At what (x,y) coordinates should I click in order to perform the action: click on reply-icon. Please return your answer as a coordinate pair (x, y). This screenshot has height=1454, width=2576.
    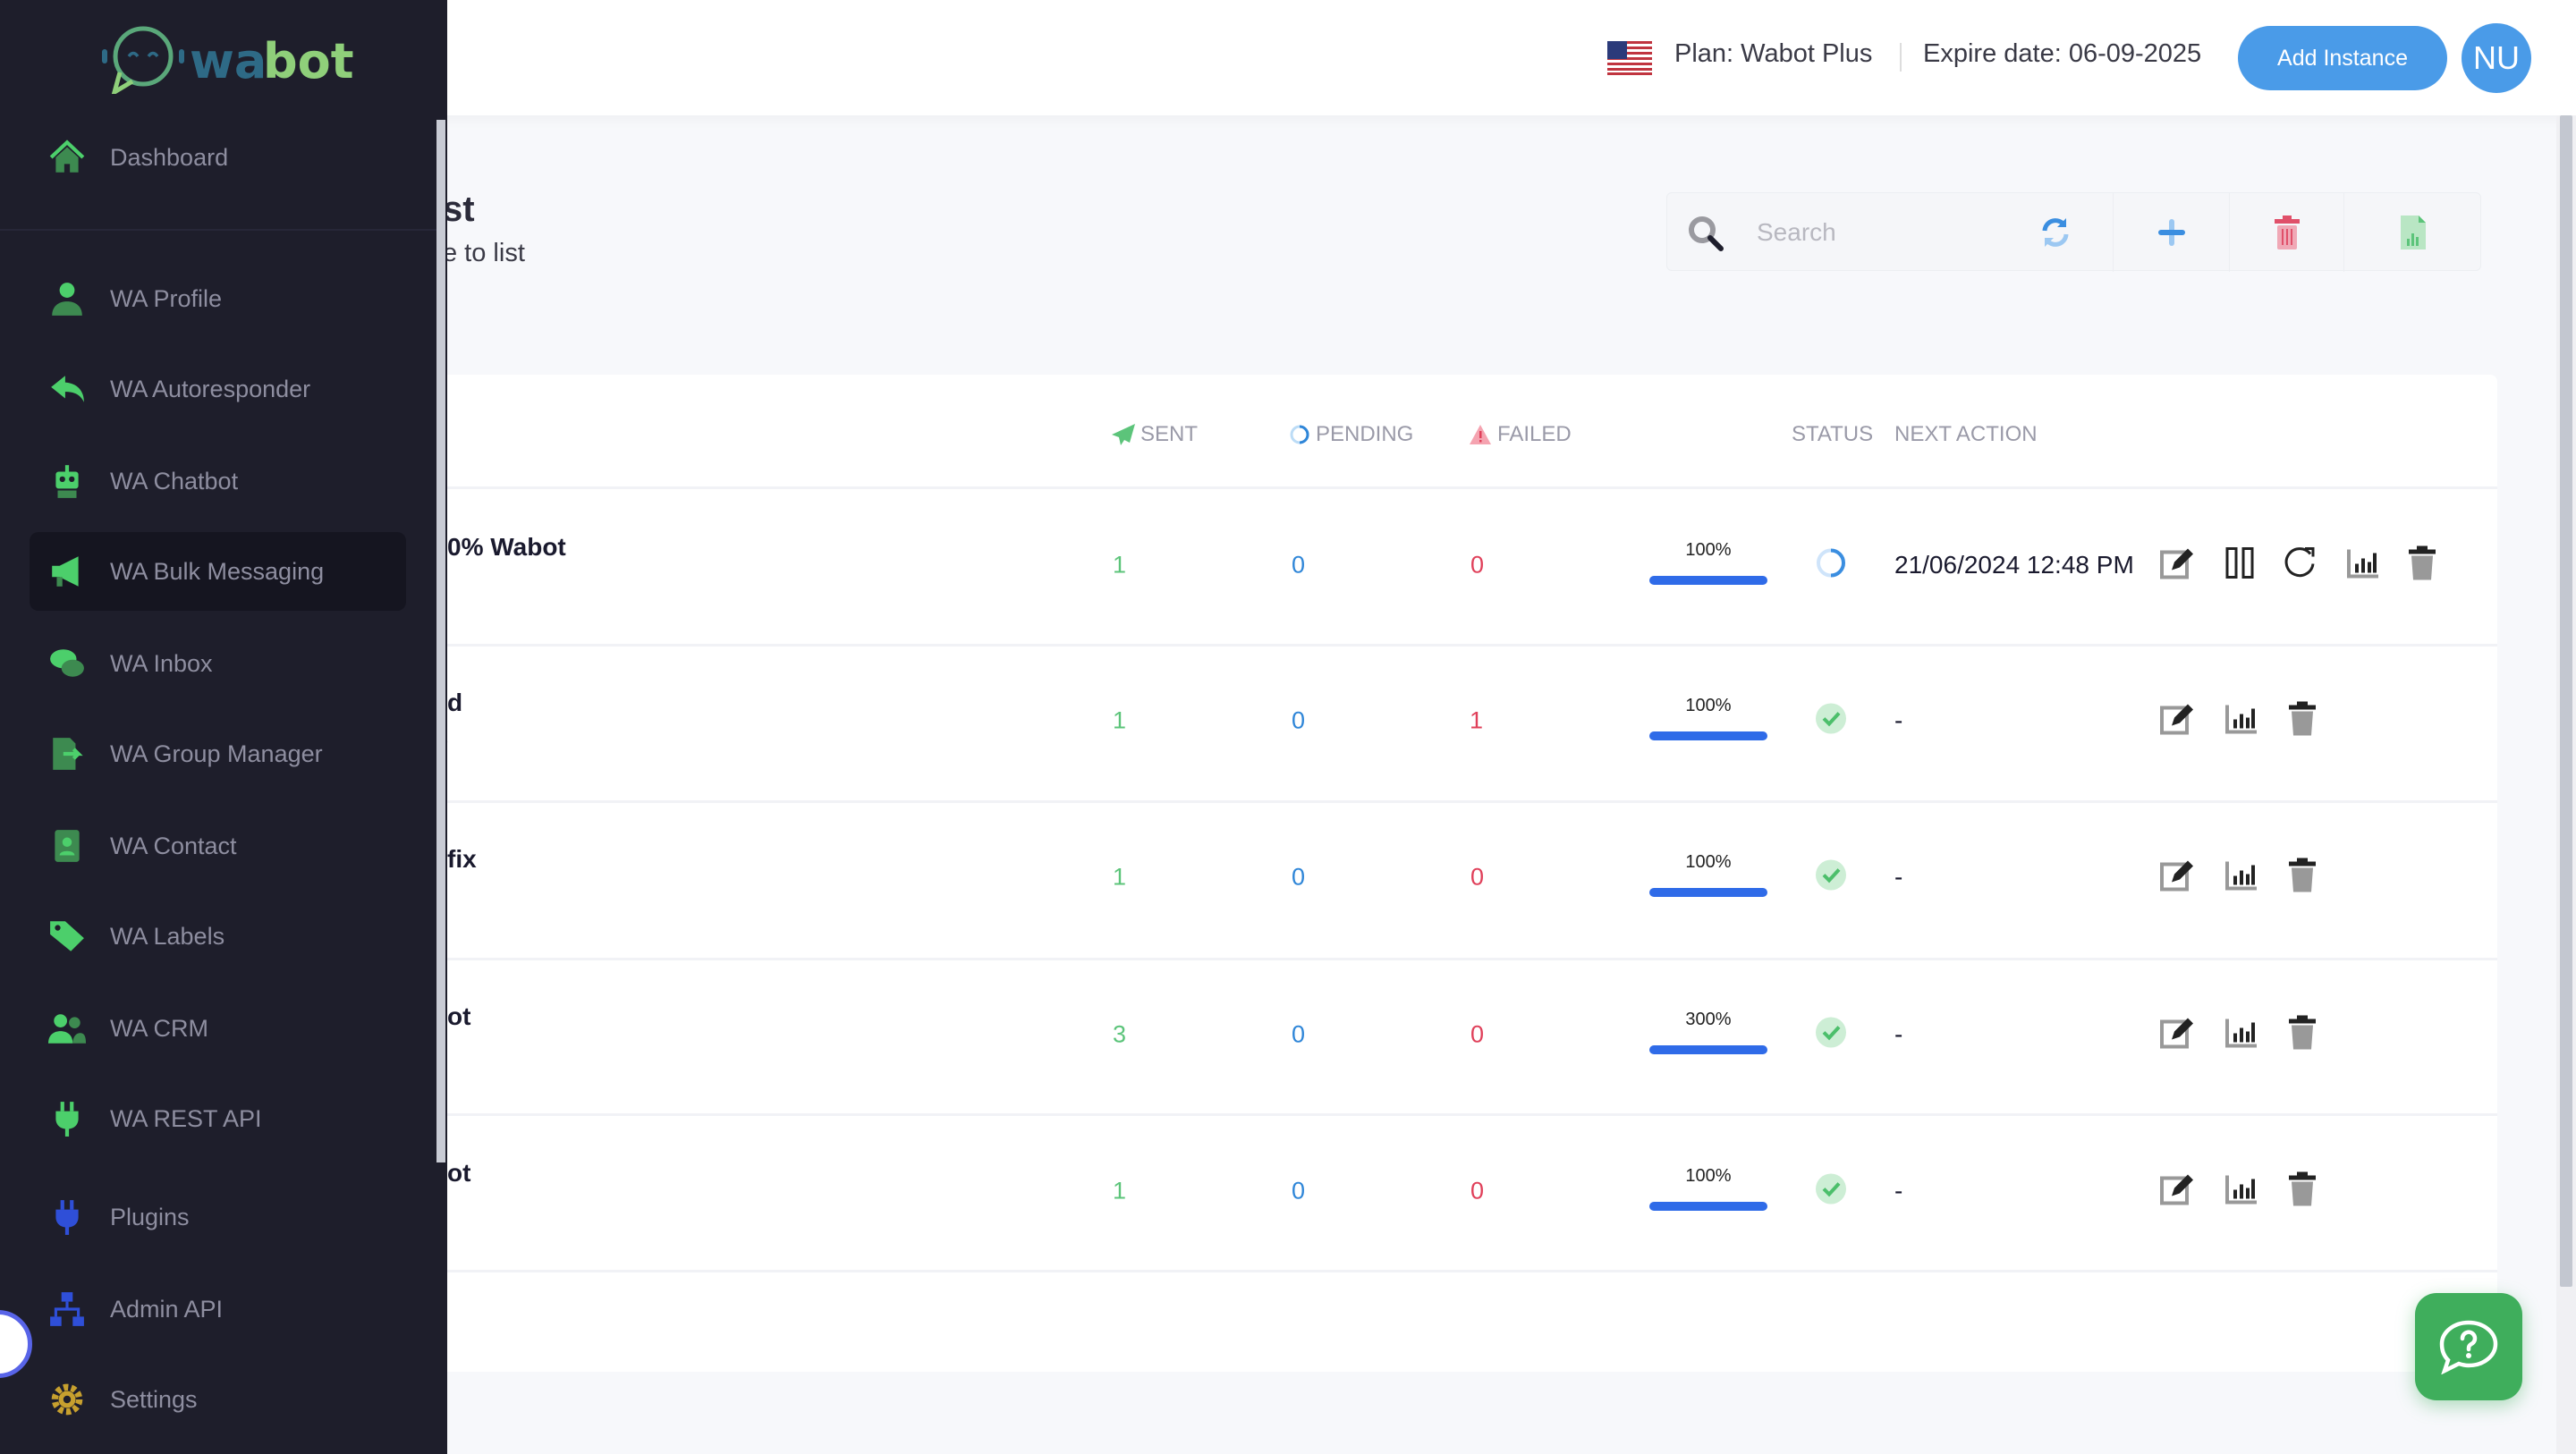
    Looking at the image, I should click on (67, 389).